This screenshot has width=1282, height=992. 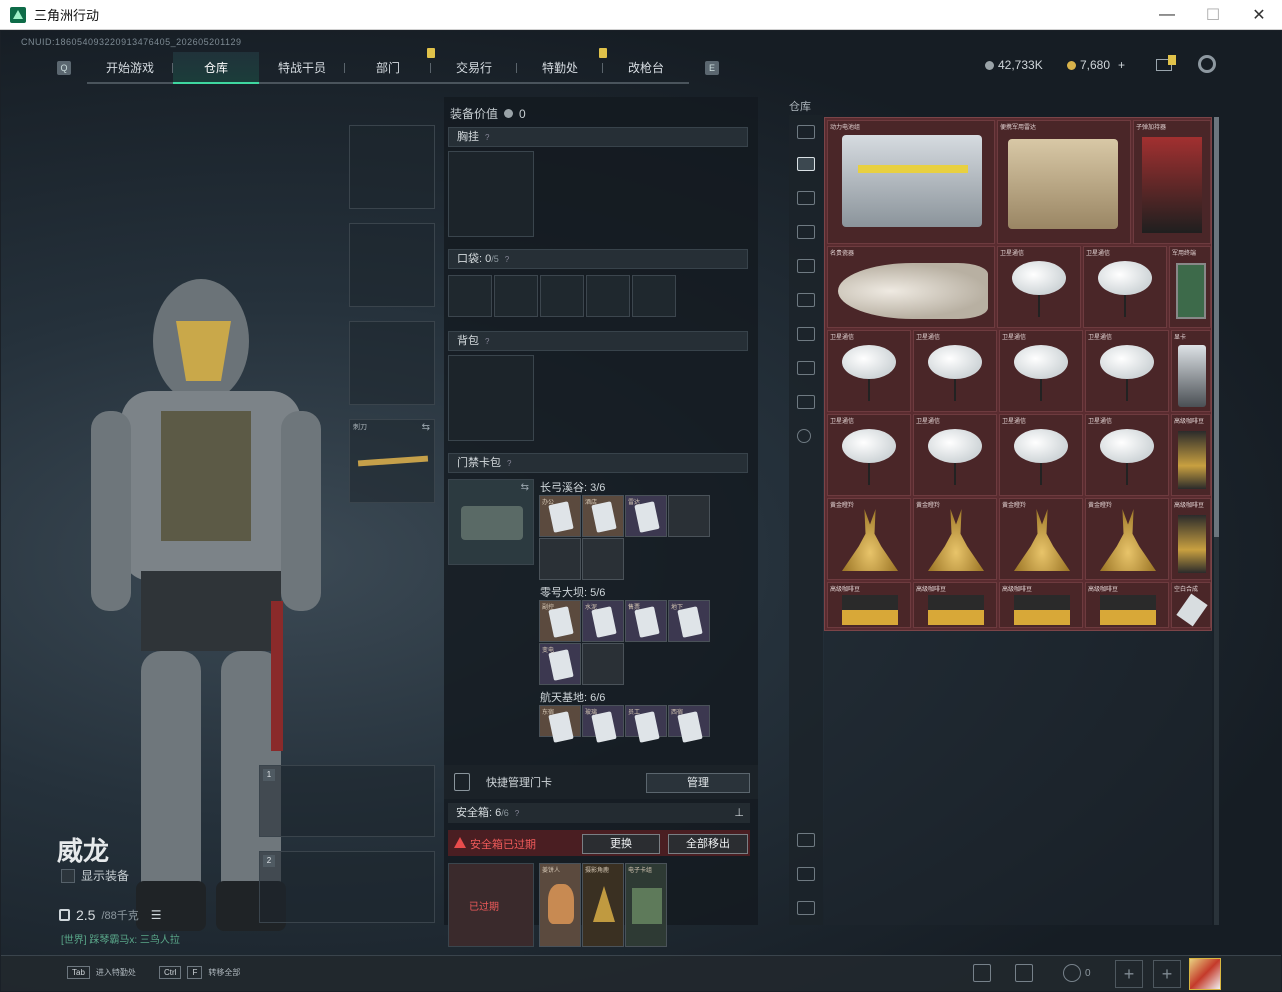 What do you see at coordinates (982, 973) in the screenshot?
I see `stats-icon` at bounding box center [982, 973].